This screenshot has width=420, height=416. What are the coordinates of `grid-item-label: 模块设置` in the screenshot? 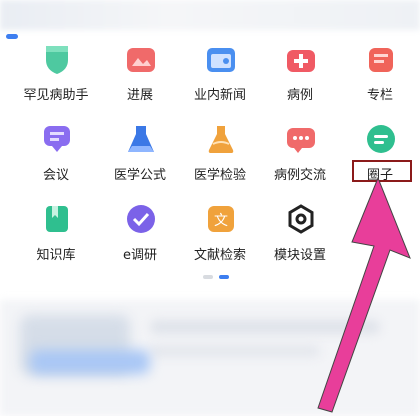 It's located at (299, 255).